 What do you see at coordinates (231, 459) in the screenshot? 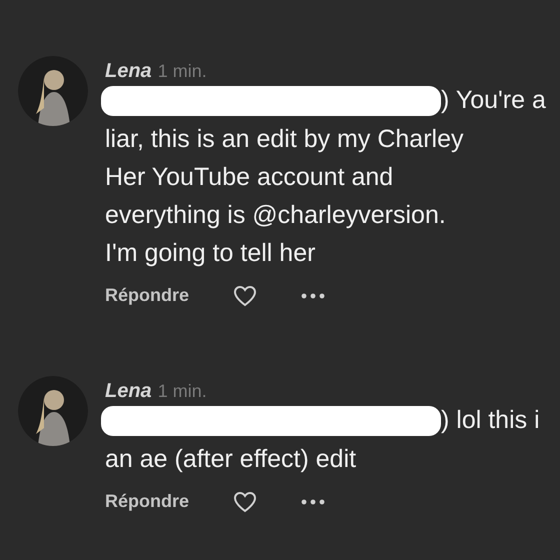
I see `comment-text-line: an ae (after effect) edit` at bounding box center [231, 459].